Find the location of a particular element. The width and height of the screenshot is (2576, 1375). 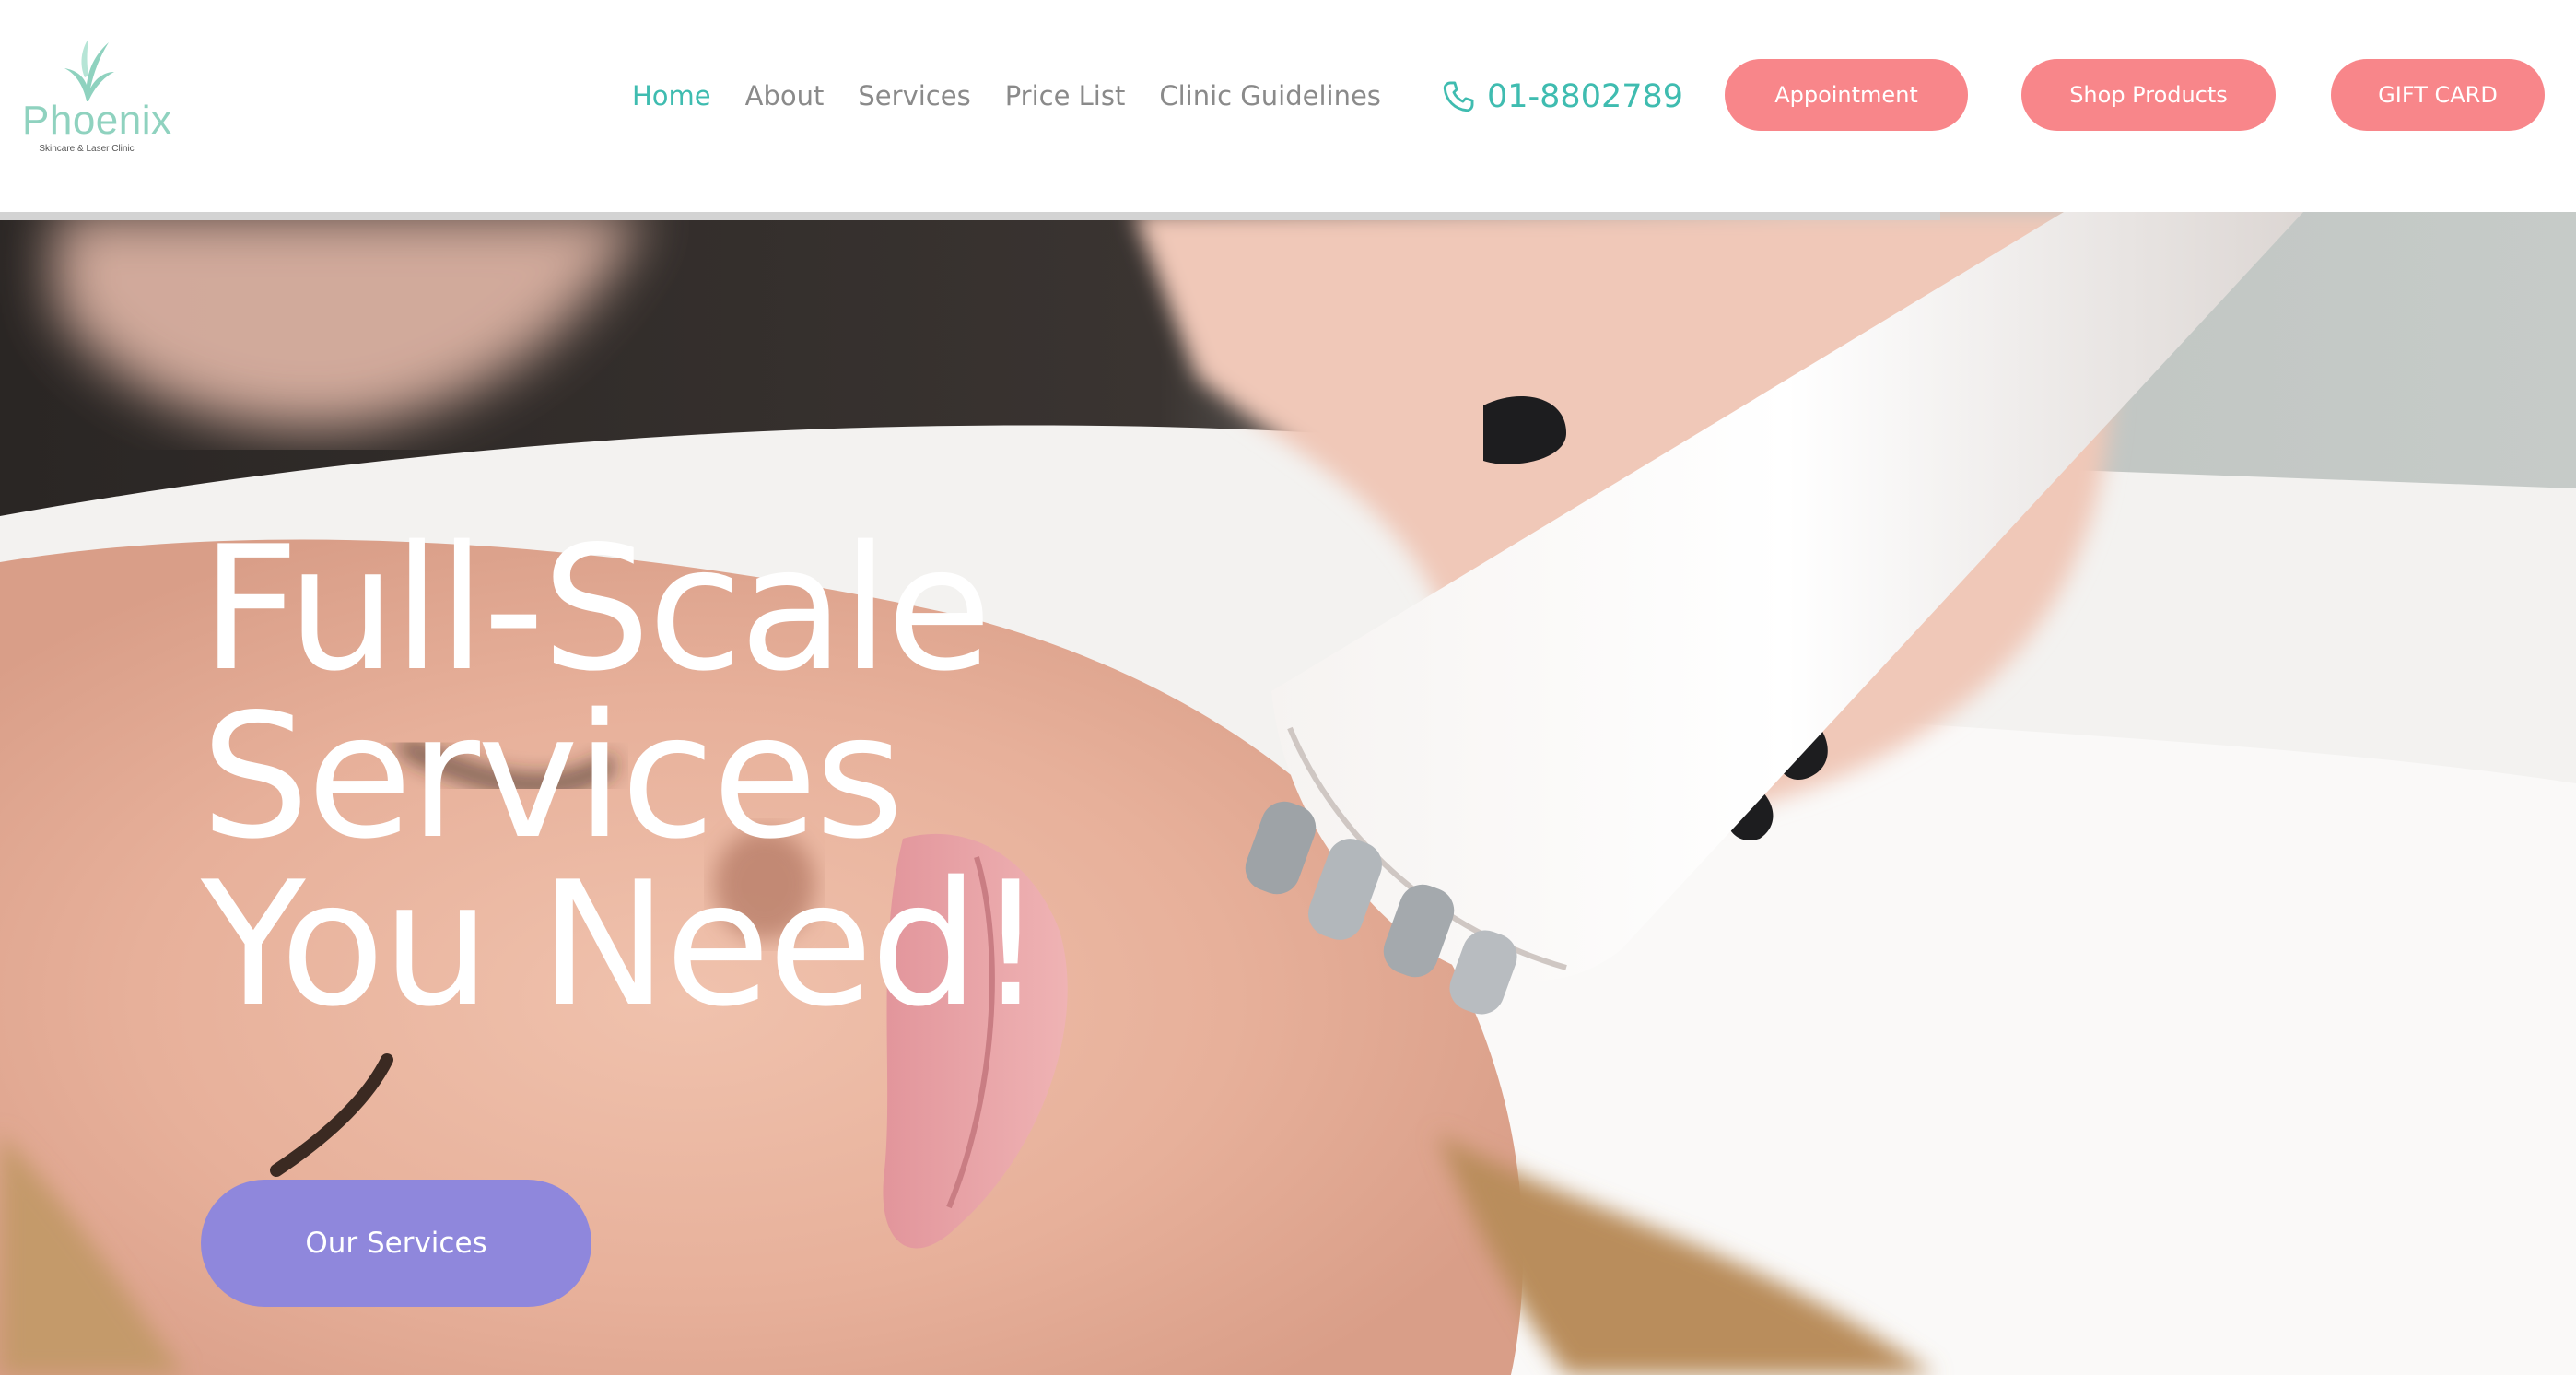

phone-number: 01-8802789 is located at coordinates (1585, 96).